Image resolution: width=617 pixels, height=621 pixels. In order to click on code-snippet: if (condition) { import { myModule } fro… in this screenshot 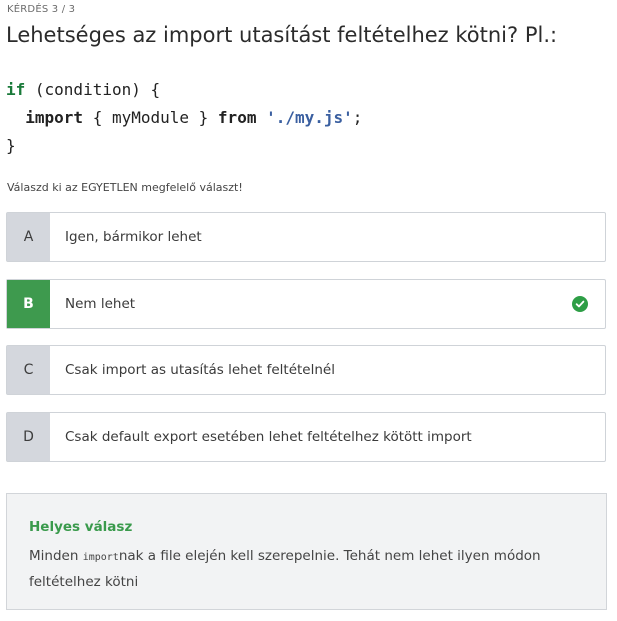, I will do `click(184, 118)`.